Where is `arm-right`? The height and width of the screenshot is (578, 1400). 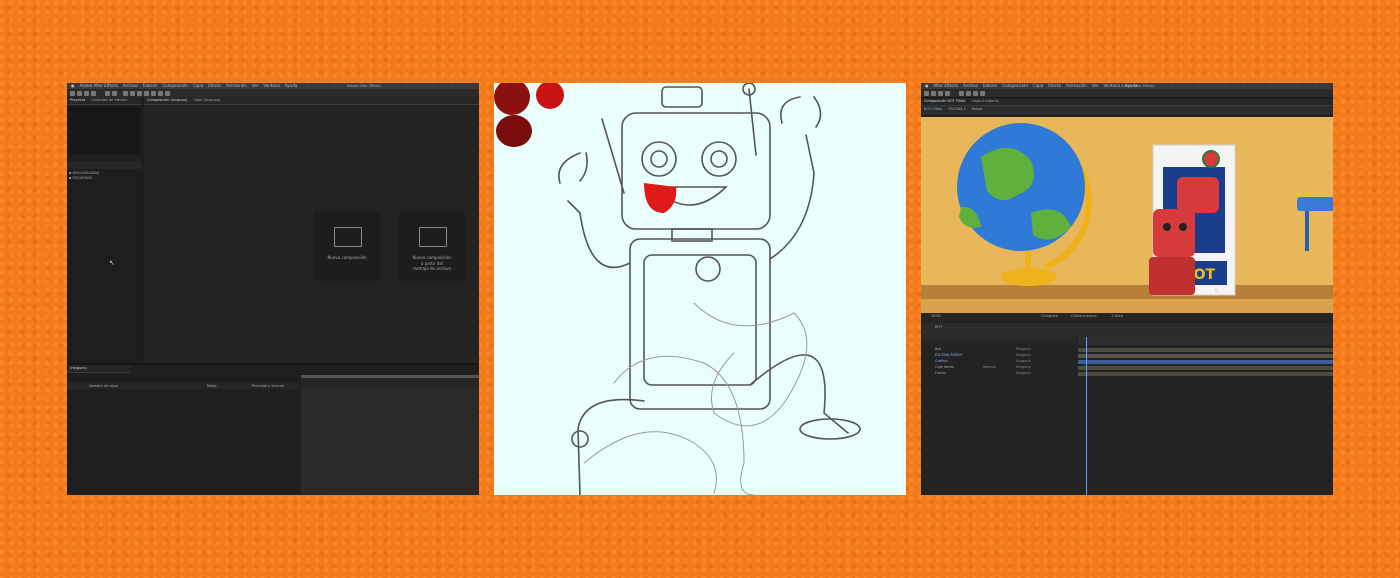 arm-right is located at coordinates (792, 197).